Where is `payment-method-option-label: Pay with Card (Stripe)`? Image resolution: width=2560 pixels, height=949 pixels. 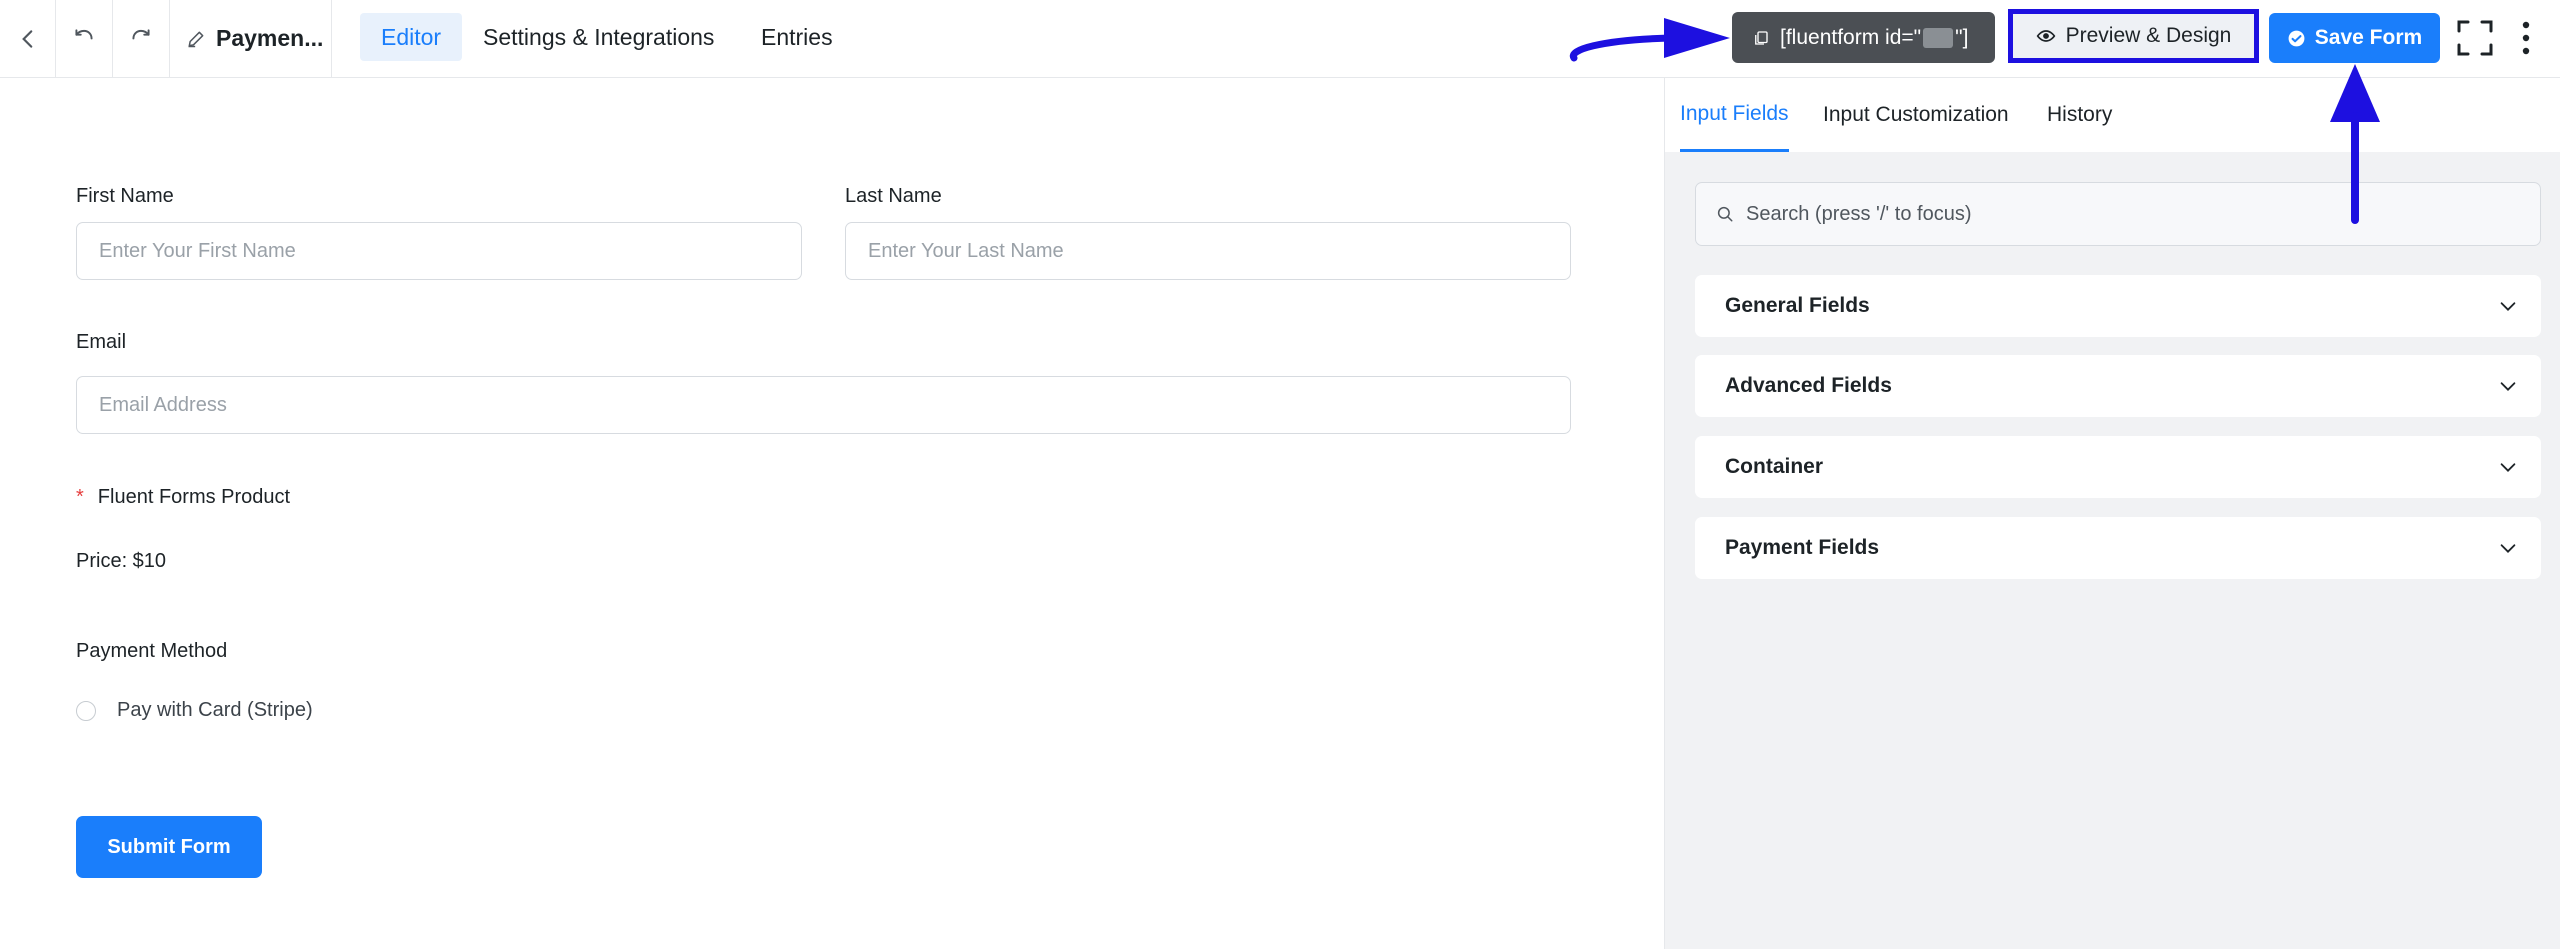
payment-method-option-label: Pay with Card (Stripe) is located at coordinates (215, 710).